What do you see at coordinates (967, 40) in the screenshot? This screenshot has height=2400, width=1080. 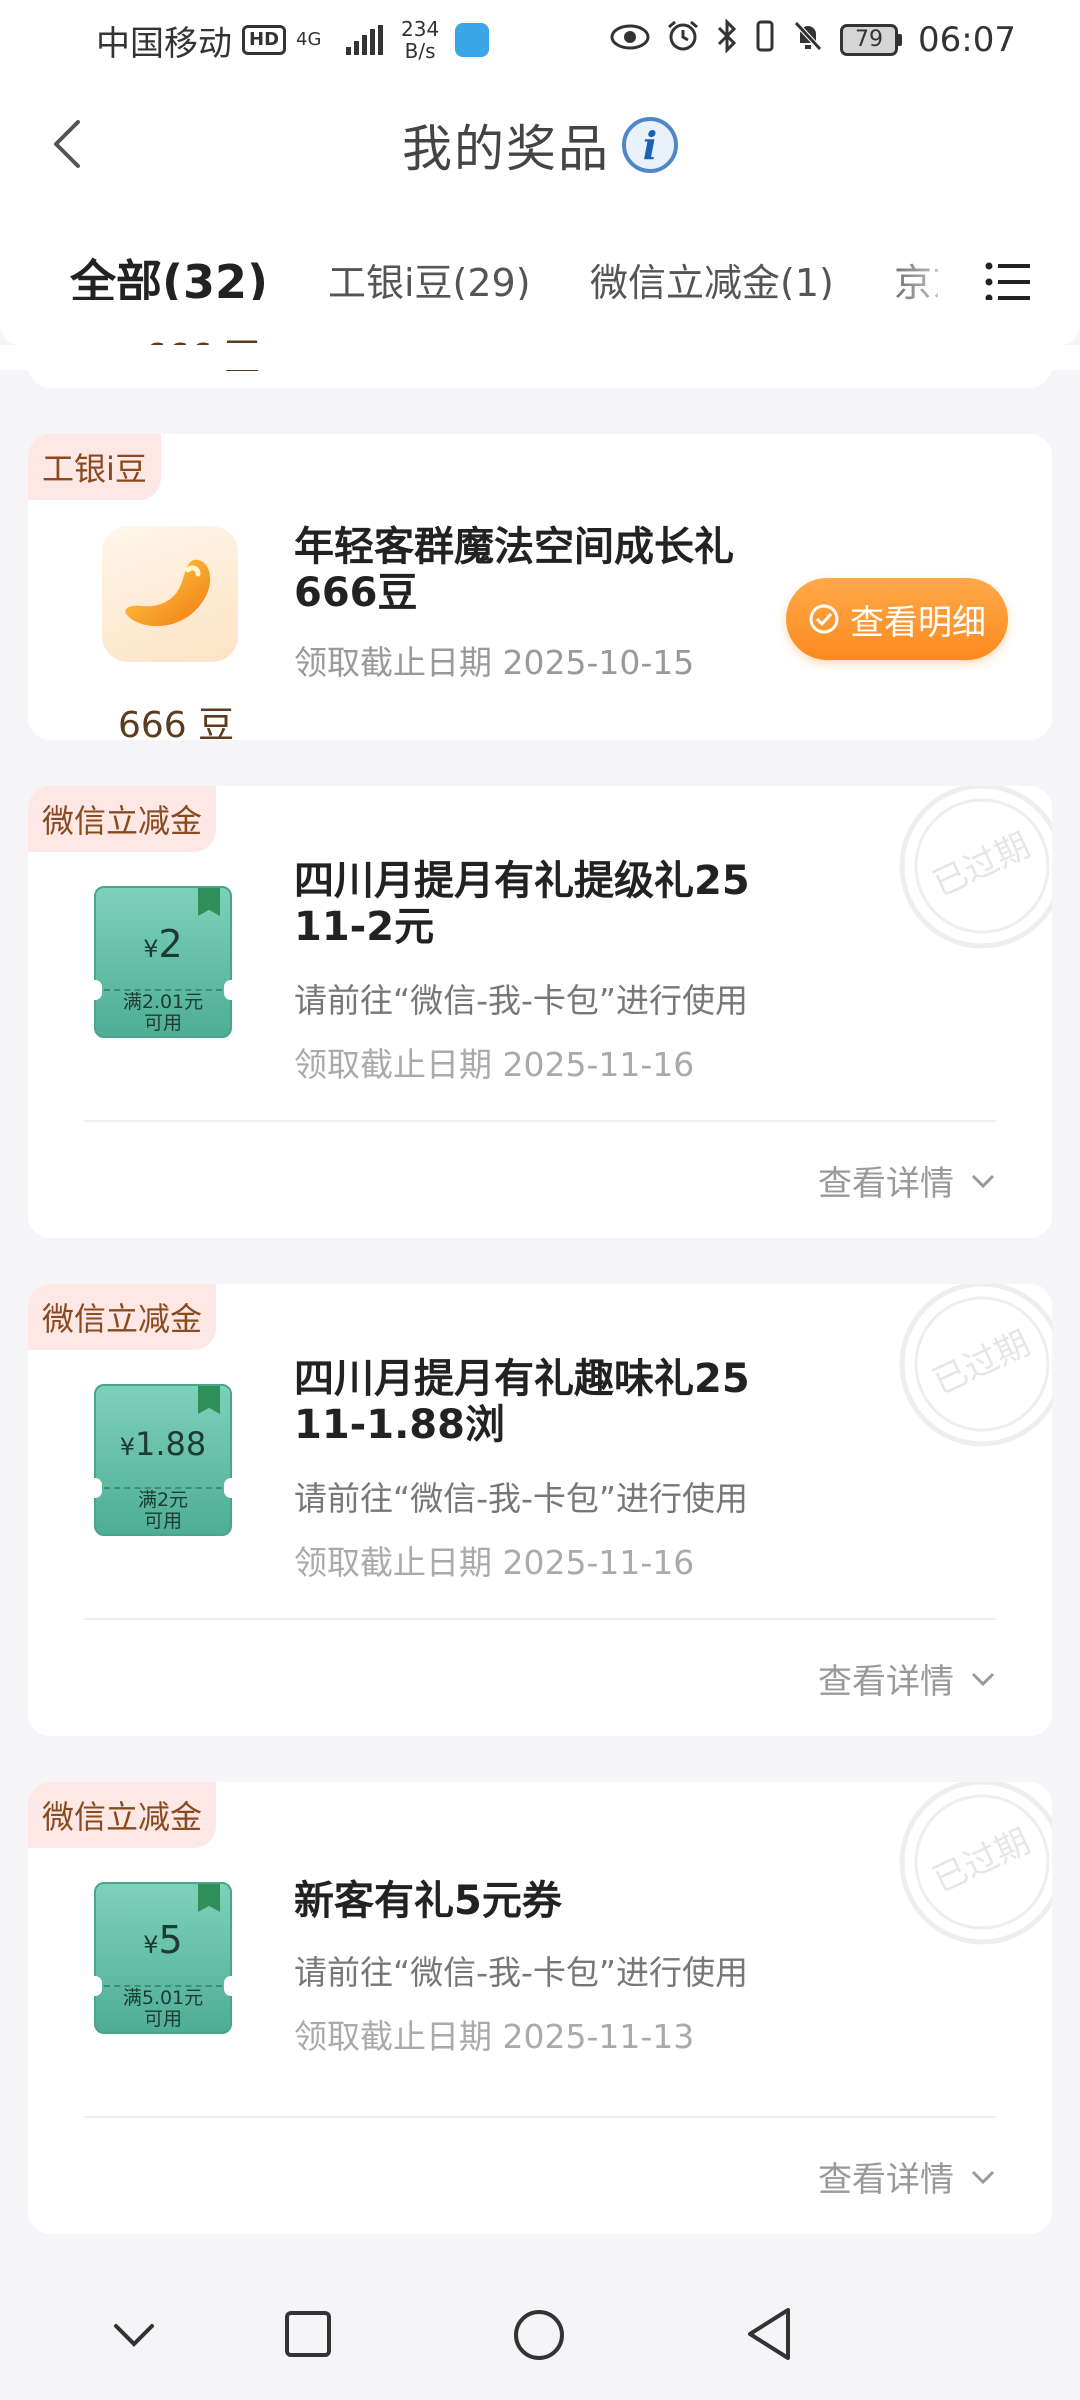 I see `clock: 06:07` at bounding box center [967, 40].